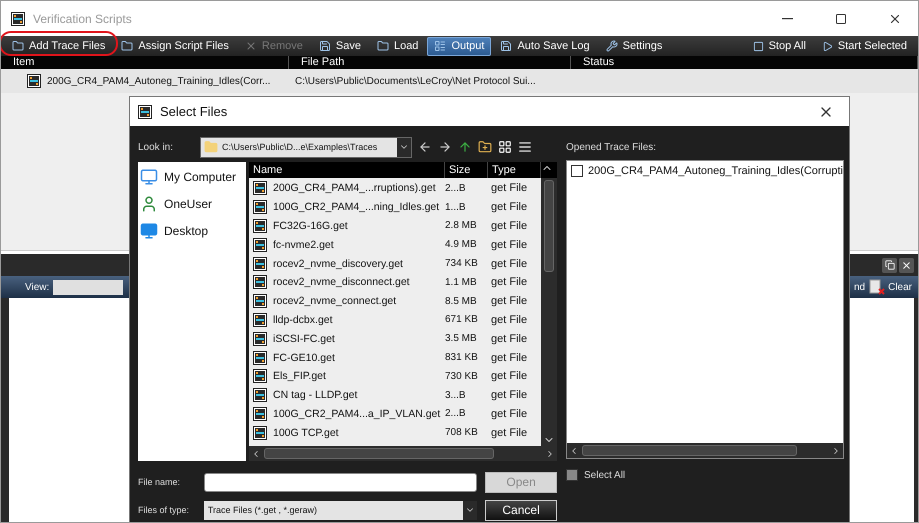  I want to click on column-header: Size, so click(466, 170).